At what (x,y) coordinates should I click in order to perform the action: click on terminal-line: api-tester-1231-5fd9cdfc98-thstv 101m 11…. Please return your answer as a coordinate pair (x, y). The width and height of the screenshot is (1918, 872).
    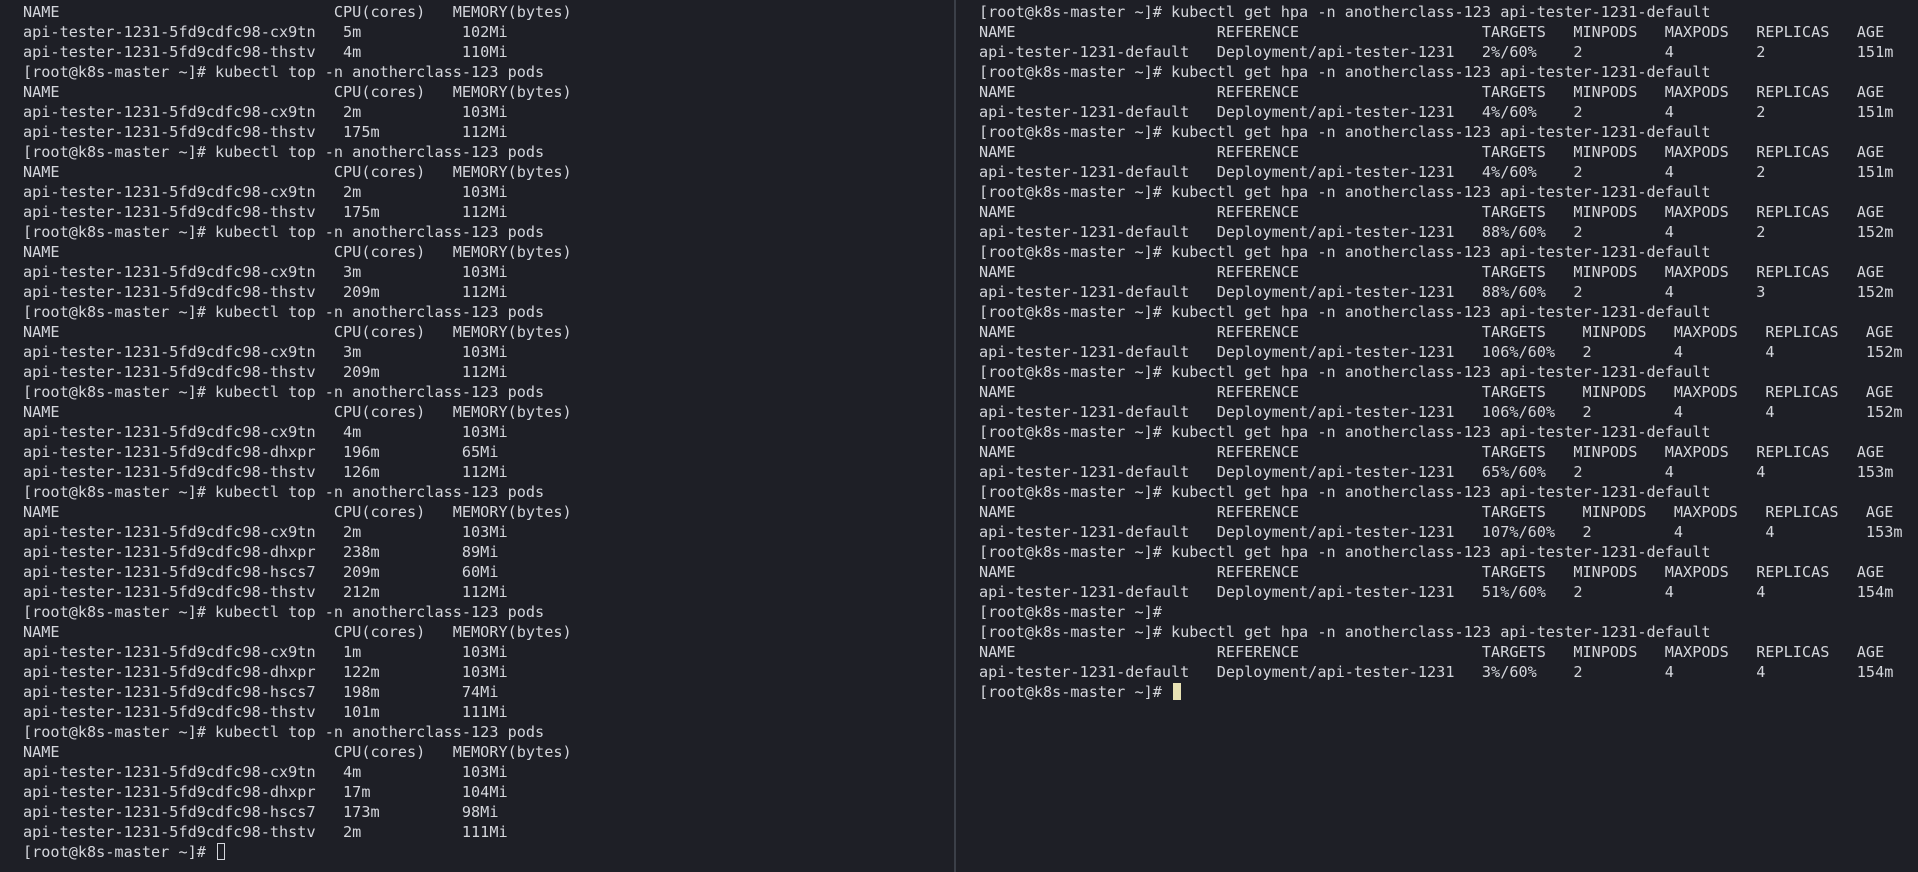
    Looking at the image, I should click on (265, 712).